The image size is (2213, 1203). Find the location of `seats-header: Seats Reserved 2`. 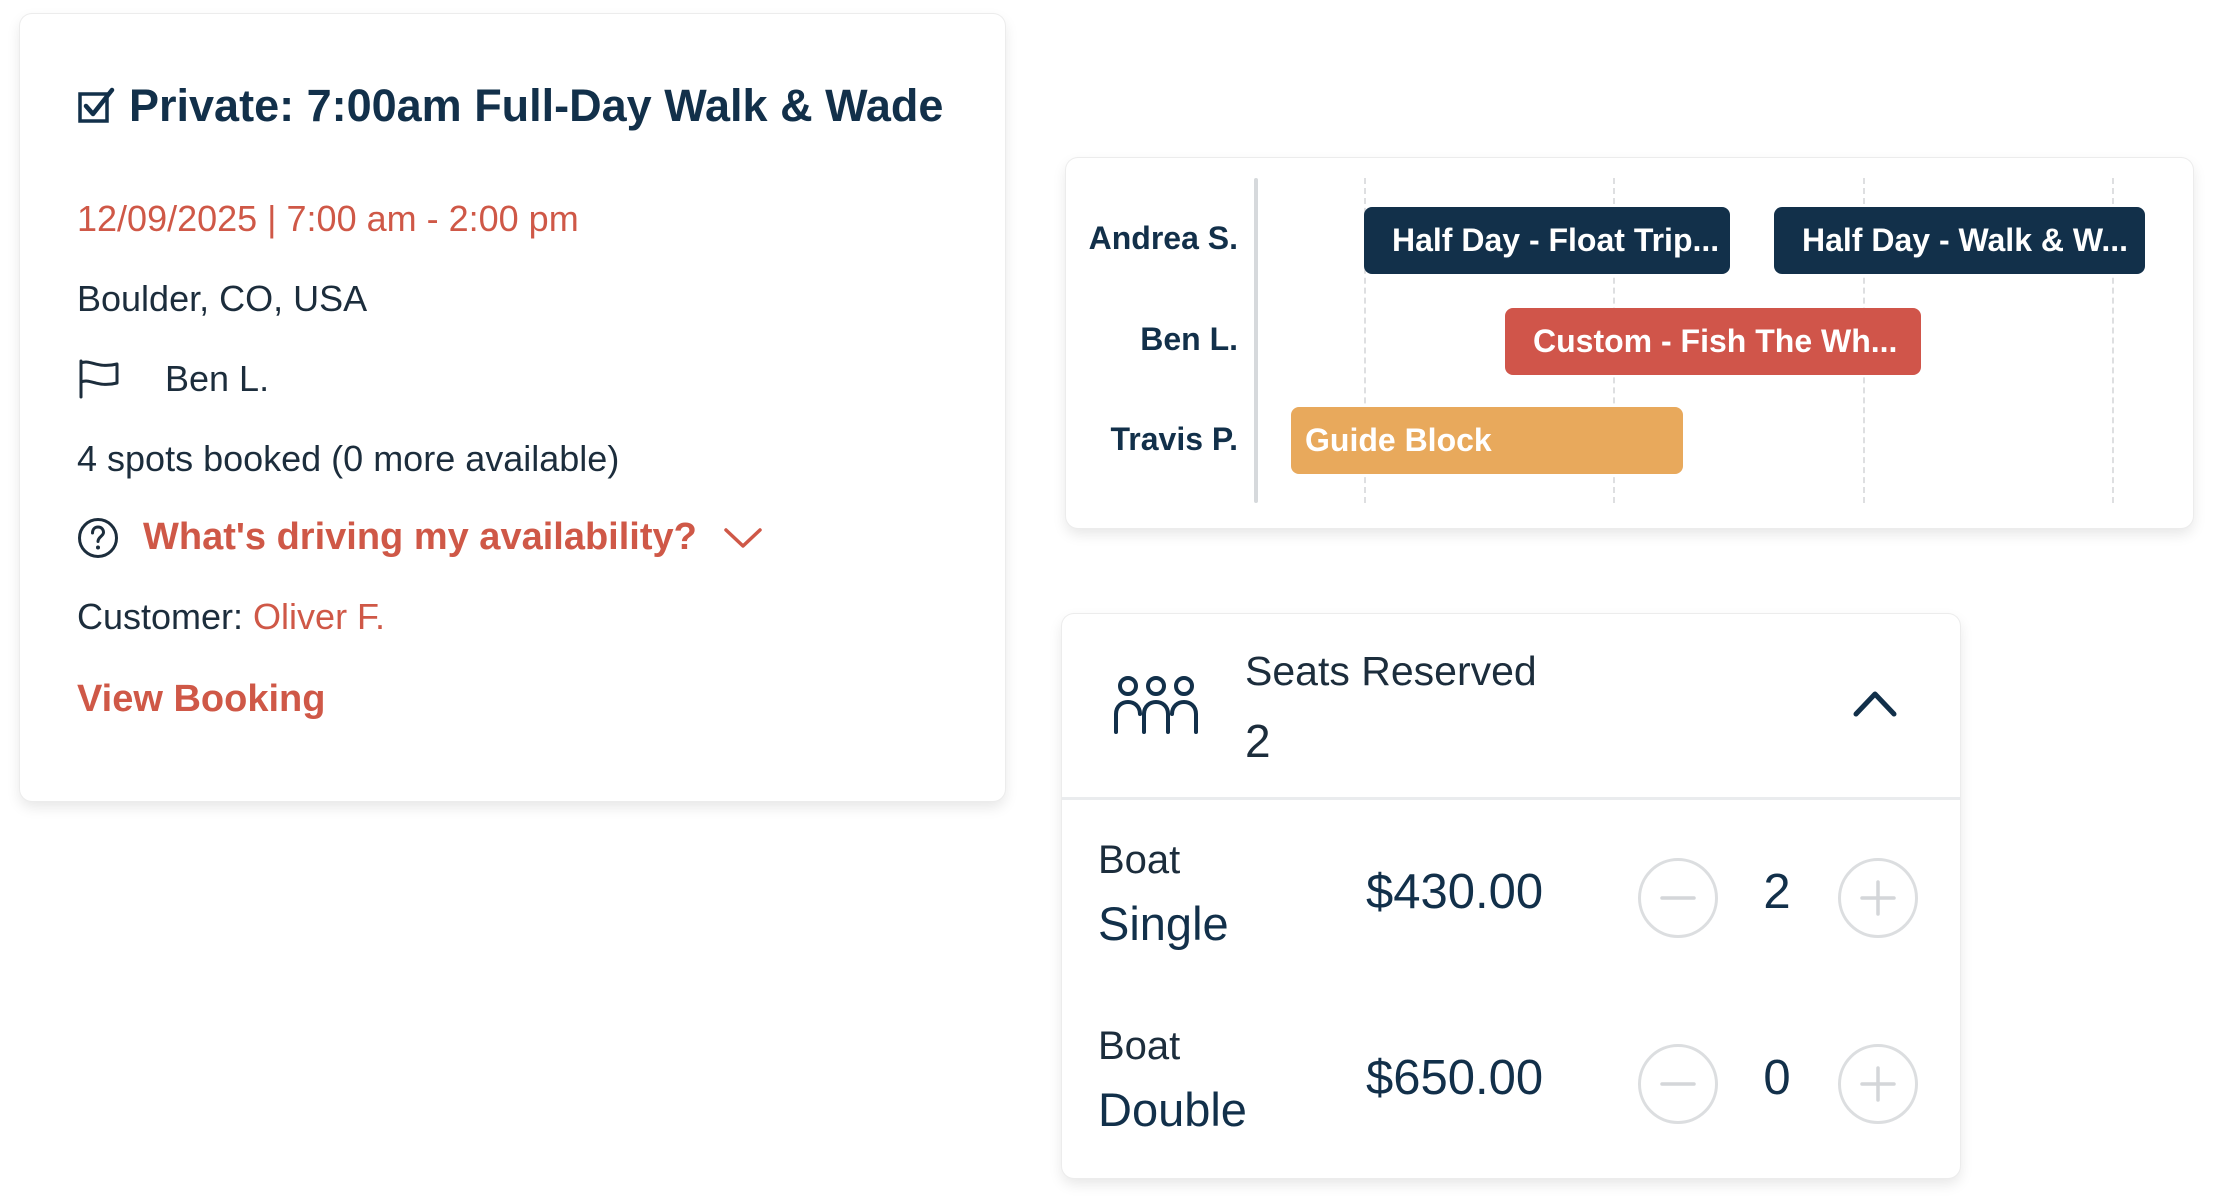

seats-header: Seats Reserved 2 is located at coordinates (1511, 707).